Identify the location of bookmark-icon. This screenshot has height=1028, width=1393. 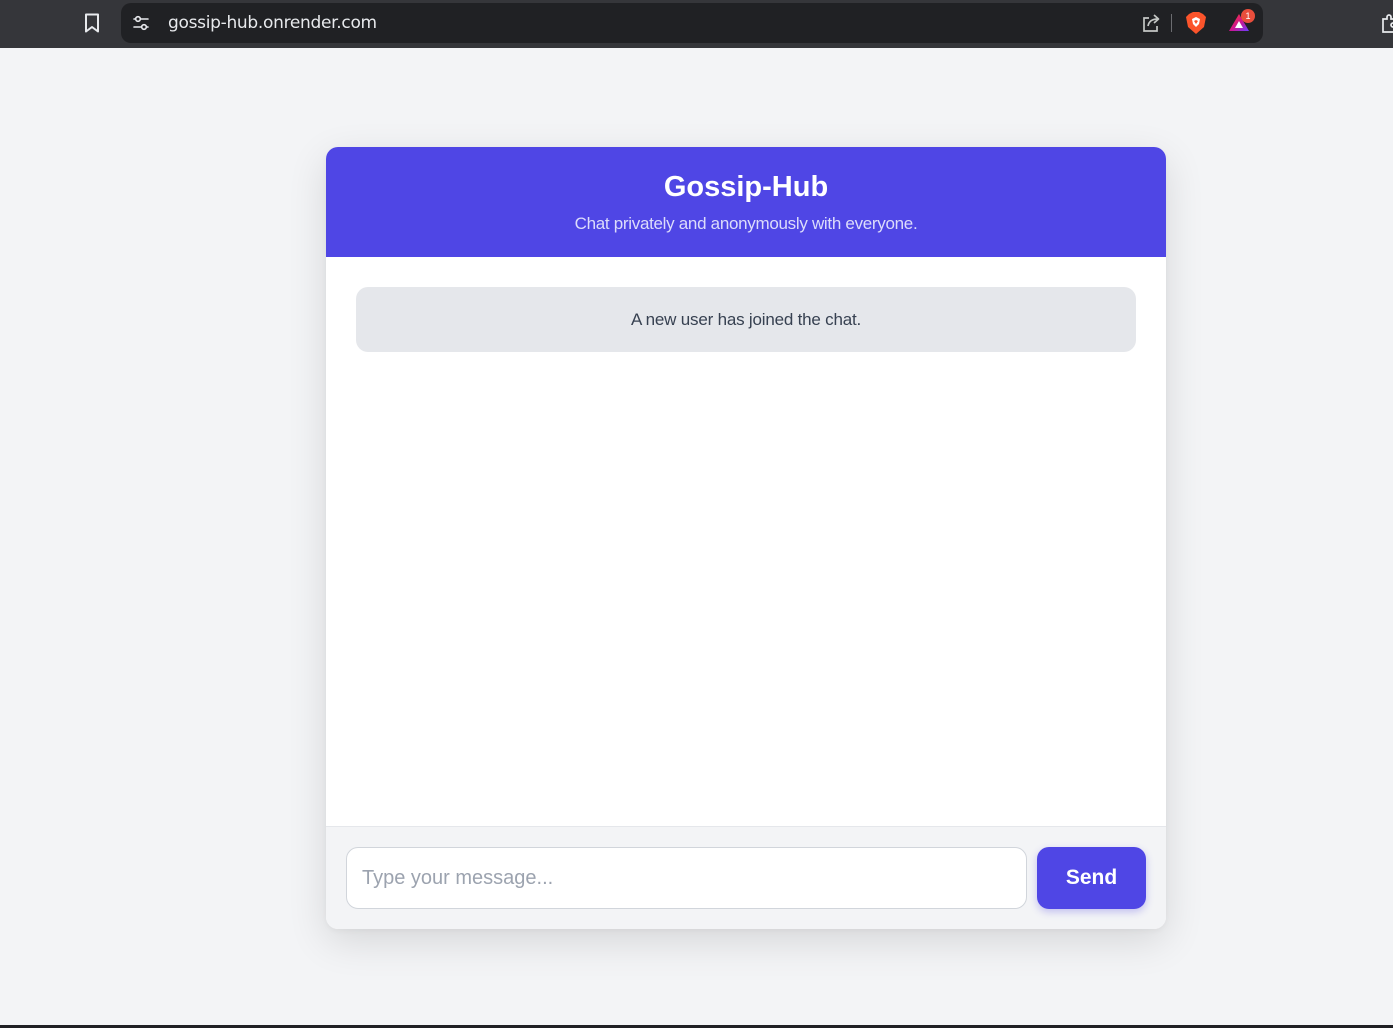
(92, 23).